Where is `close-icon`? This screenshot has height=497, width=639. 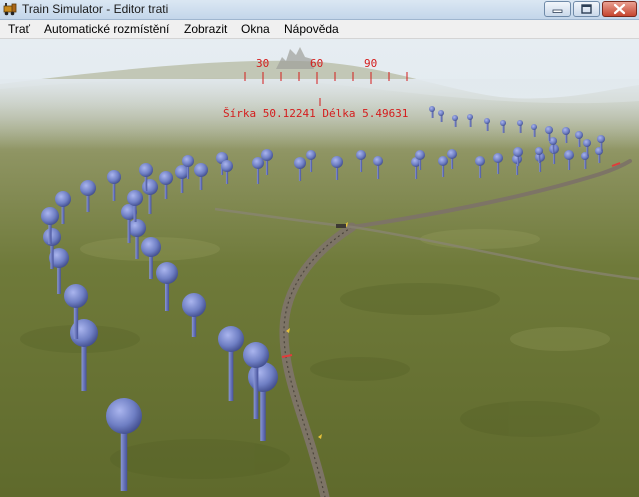
close-icon is located at coordinates (619, 9).